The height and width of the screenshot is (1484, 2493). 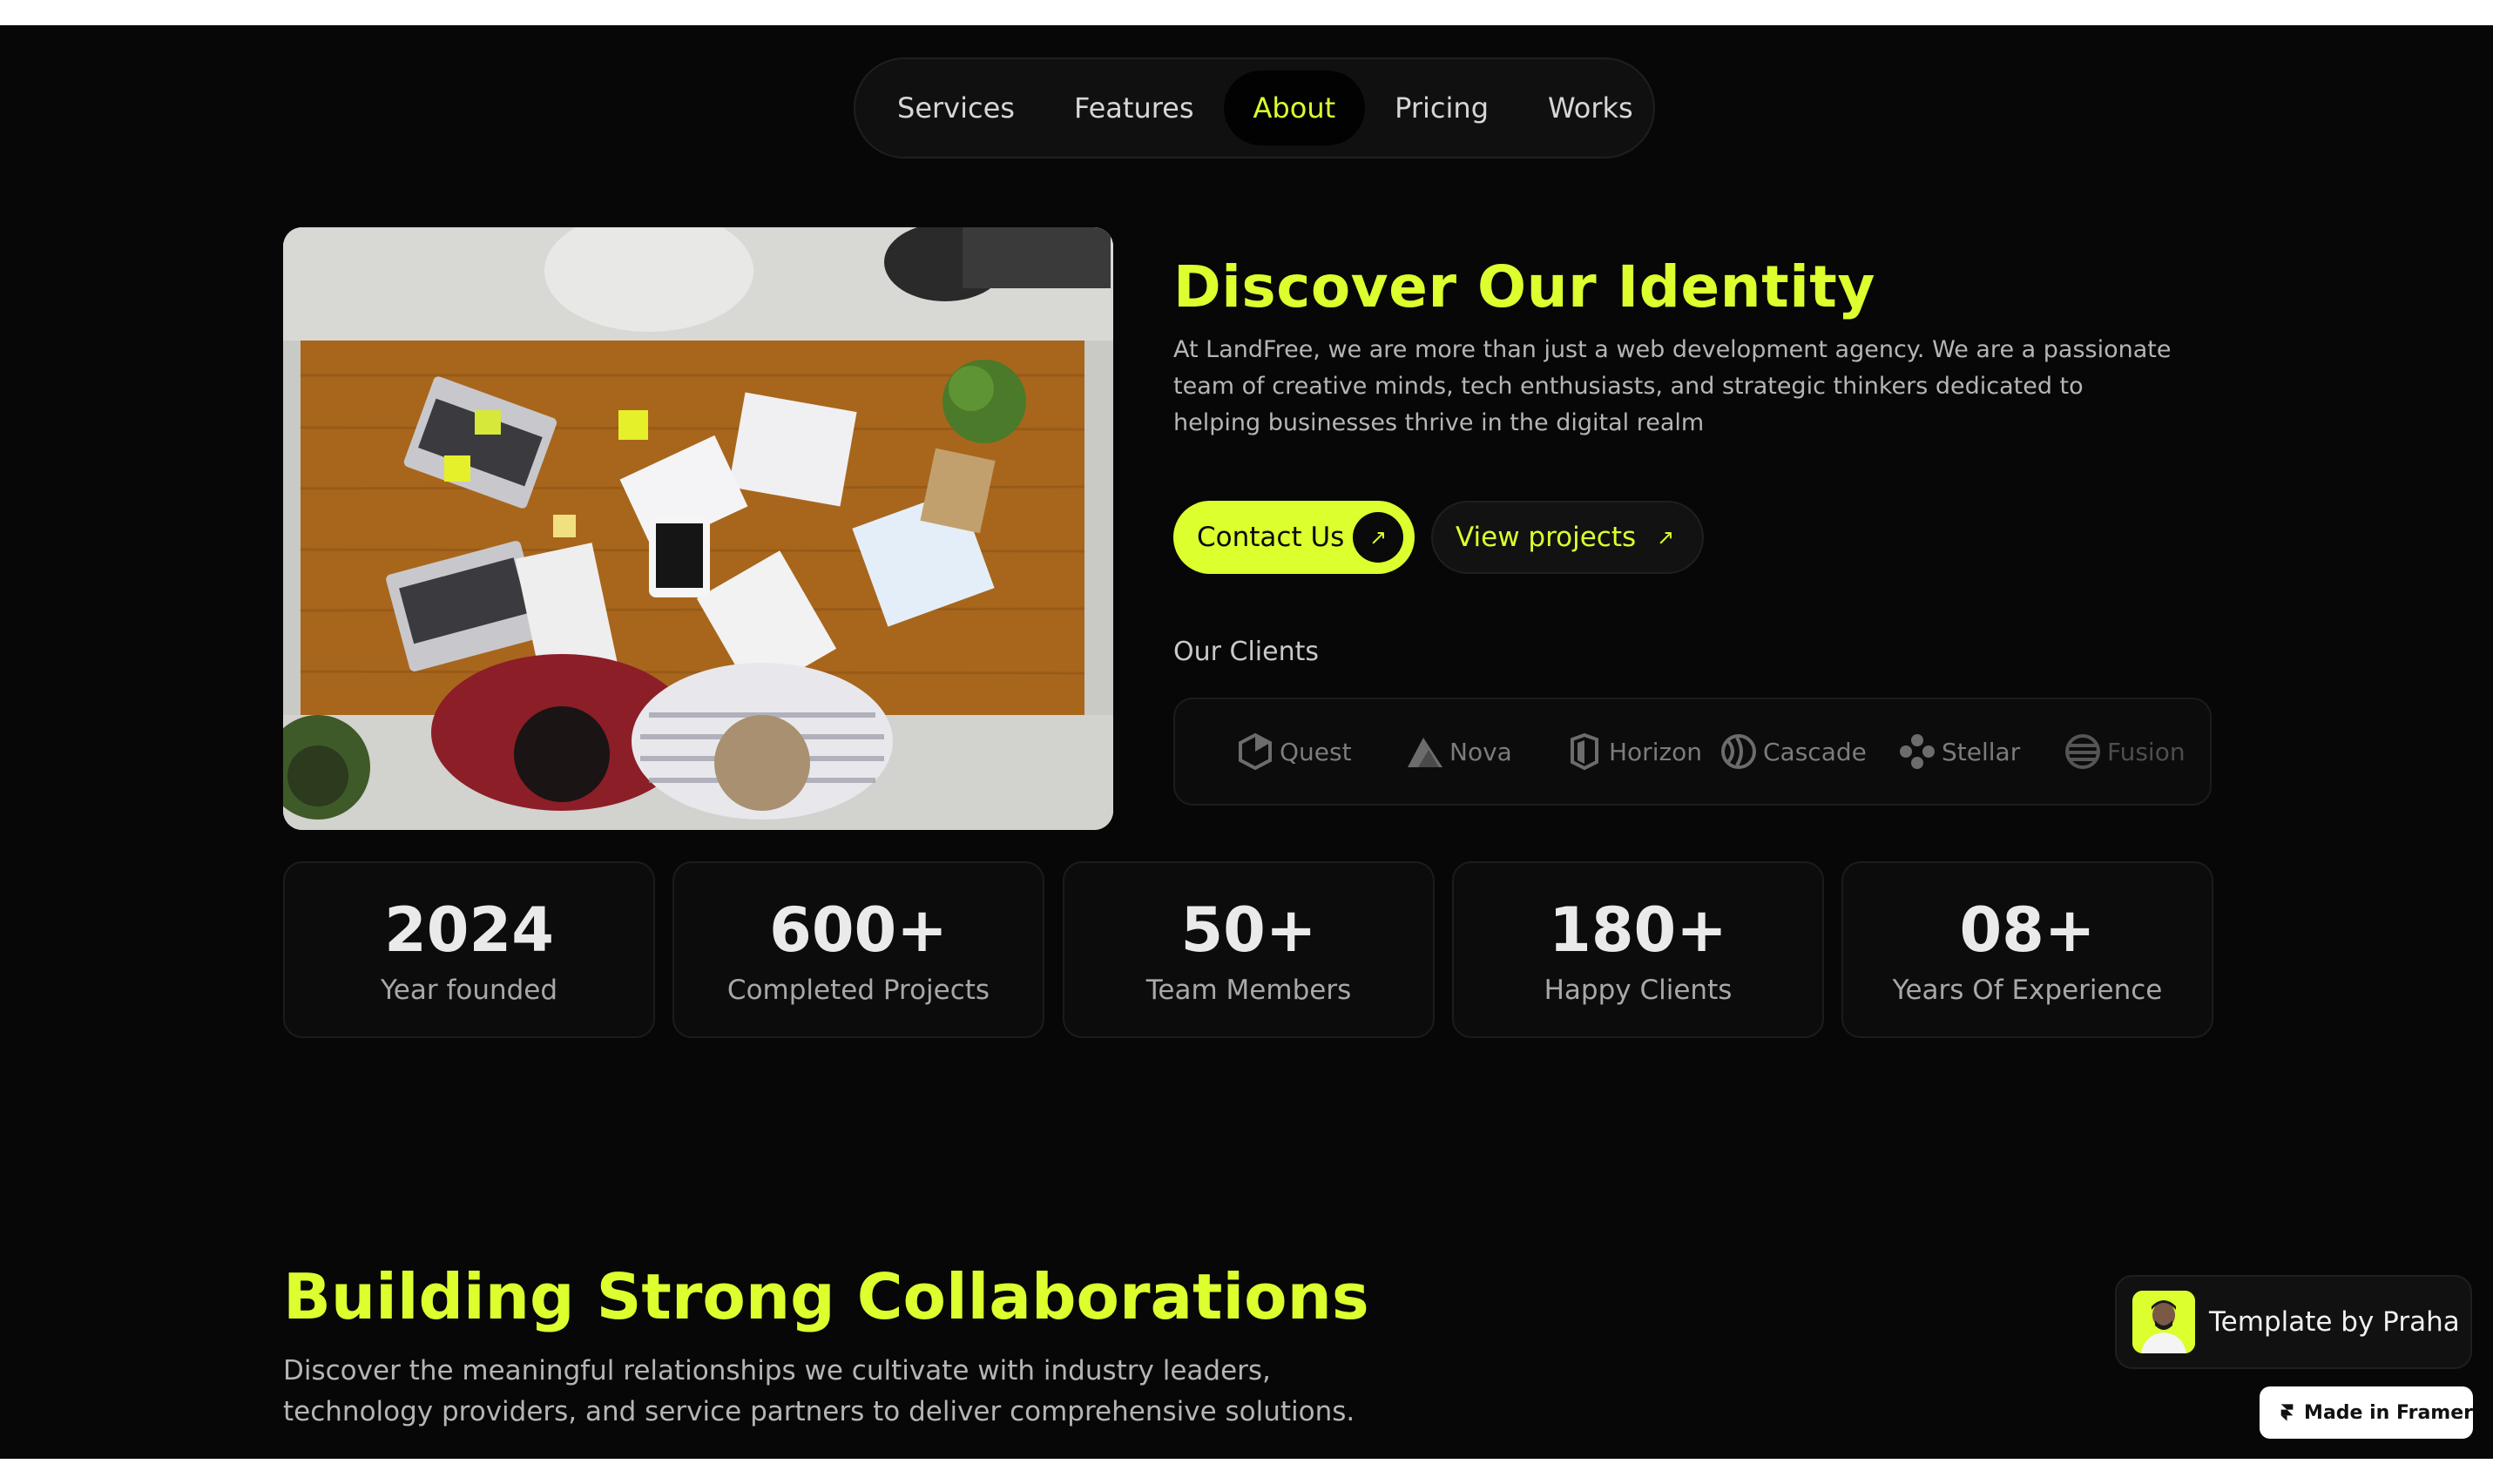 I want to click on stat-card: 600+ Completed Projects, so click(x=858, y=950).